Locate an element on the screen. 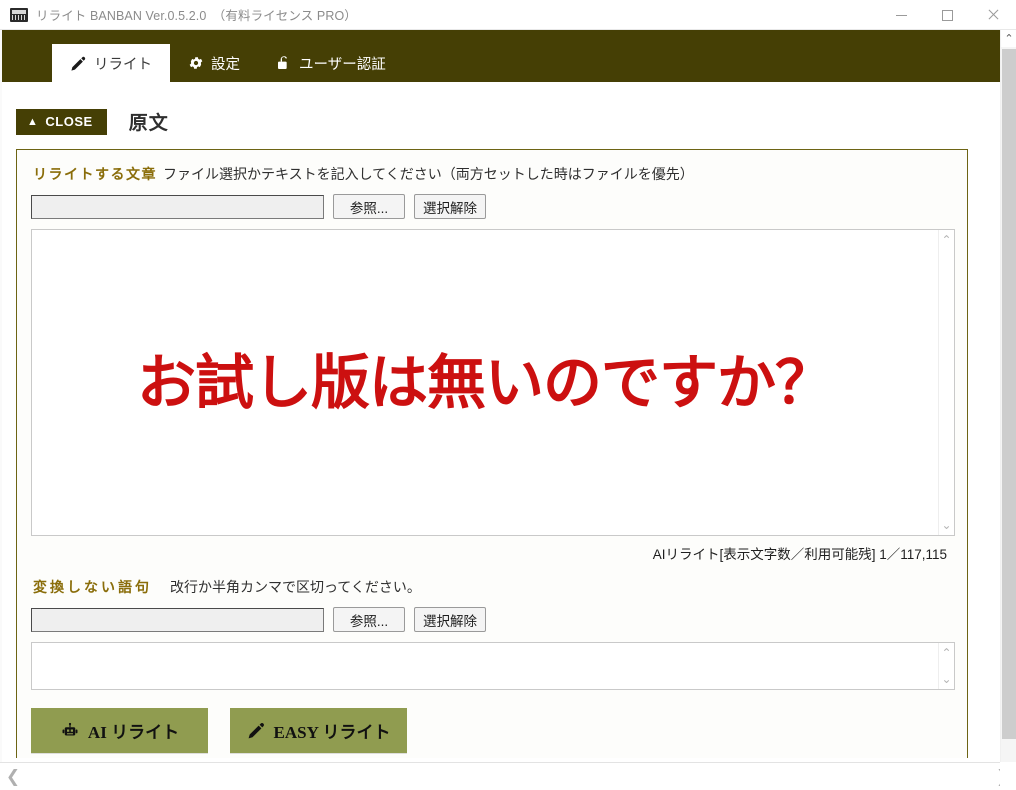 The width and height of the screenshot is (1016, 790). exclude-gold-label: 変換しない語句 is located at coordinates (92, 587).